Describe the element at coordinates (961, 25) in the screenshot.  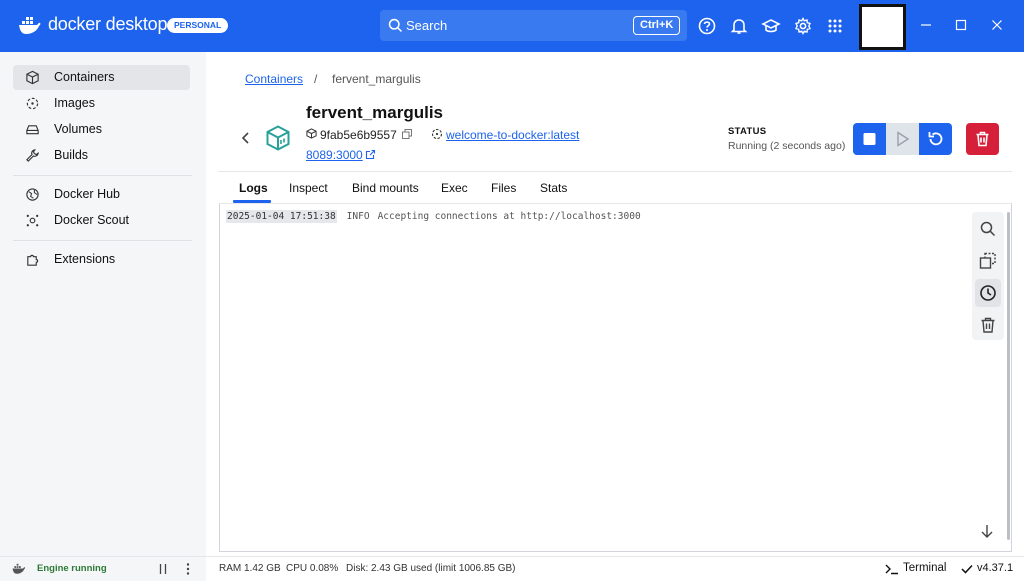
I see `maximize-icon` at that location.